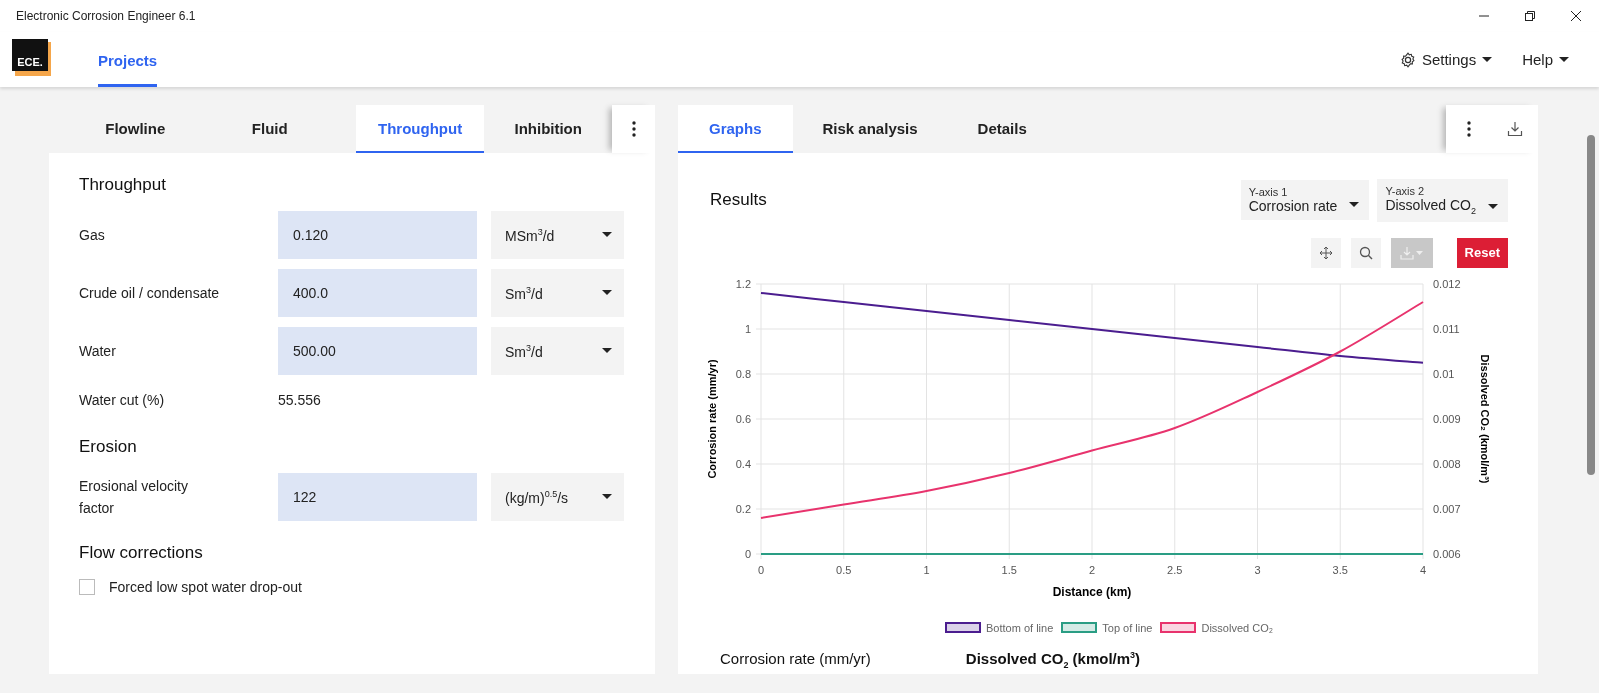  What do you see at coordinates (557, 497) in the screenshot?
I see `unit-dropdown: (kg/m)$^{0.5}$/s` at bounding box center [557, 497].